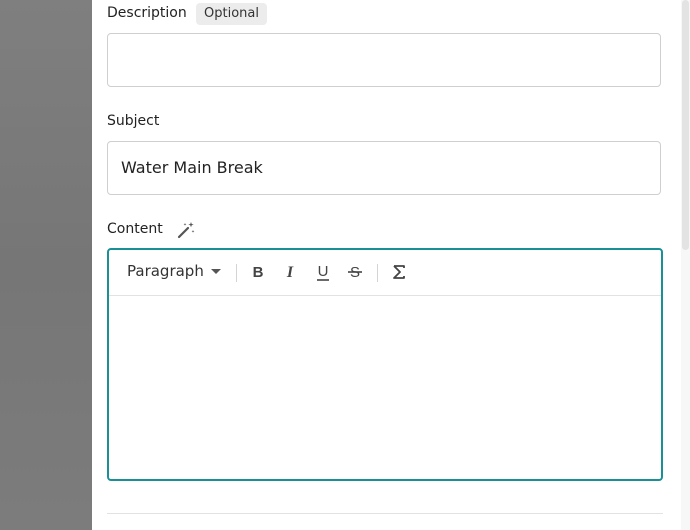 The width and height of the screenshot is (690, 530). I want to click on svg-text: B, so click(258, 272).